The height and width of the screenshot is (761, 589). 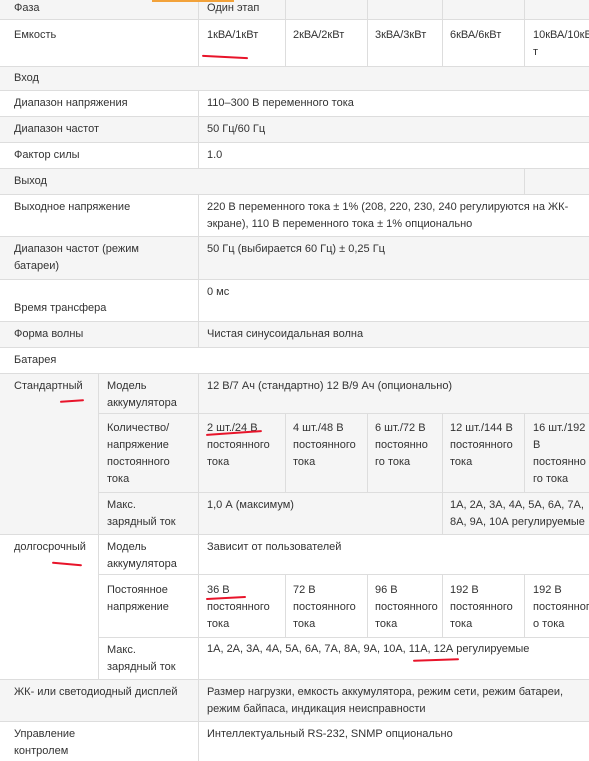 What do you see at coordinates (218, 292) in the screenshot?
I see `value-transfer-time: 0 мс` at bounding box center [218, 292].